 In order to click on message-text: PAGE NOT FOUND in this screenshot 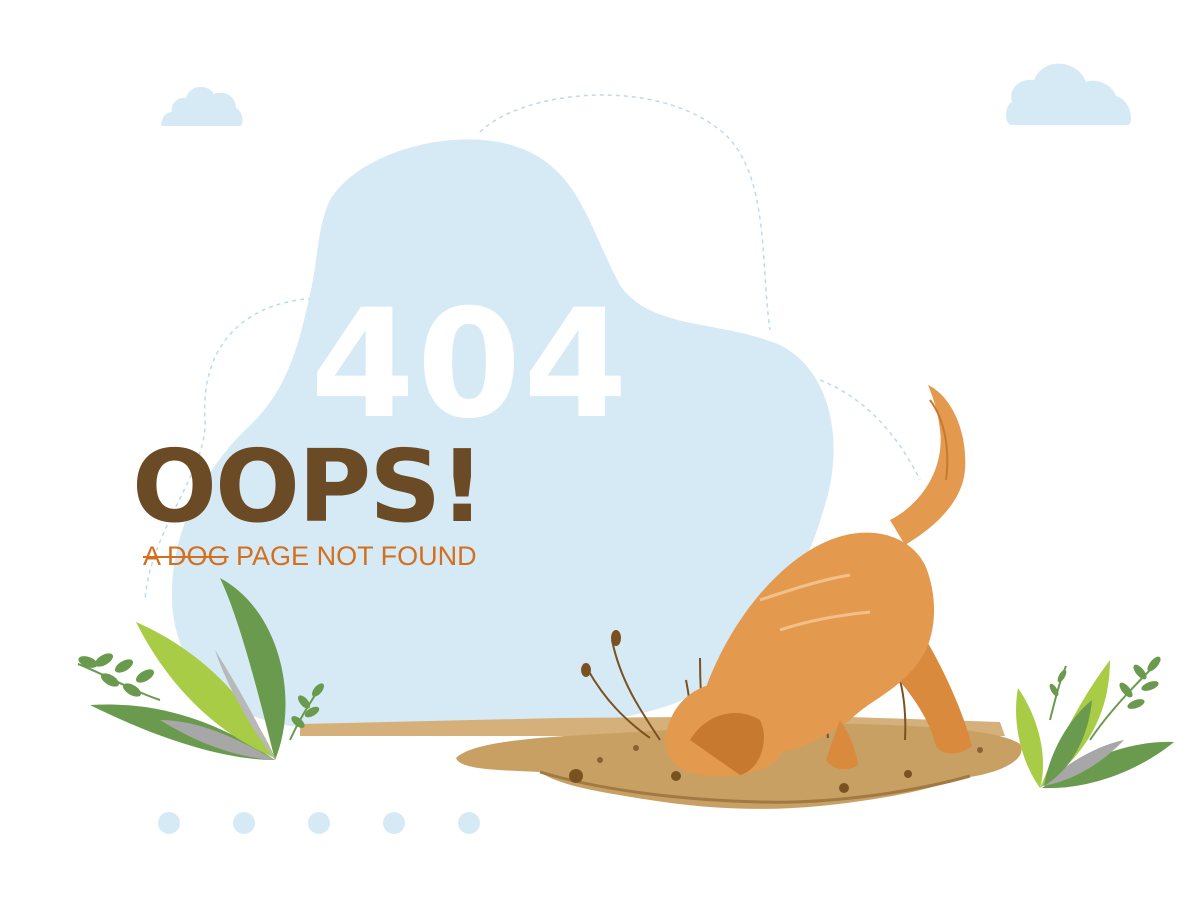, I will do `click(356, 556)`.